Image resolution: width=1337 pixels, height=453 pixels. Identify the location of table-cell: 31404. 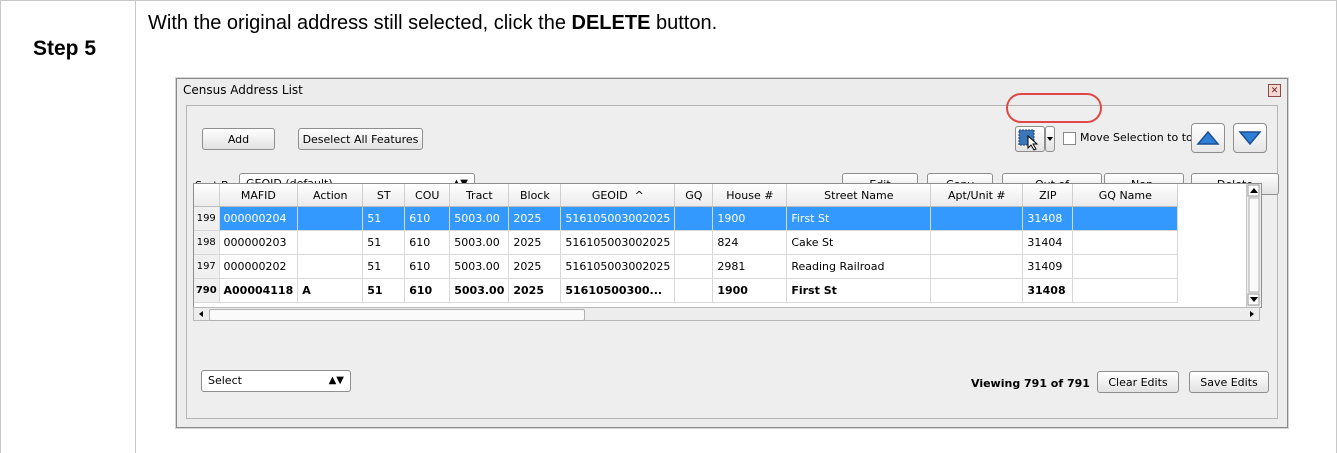
(1048, 242).